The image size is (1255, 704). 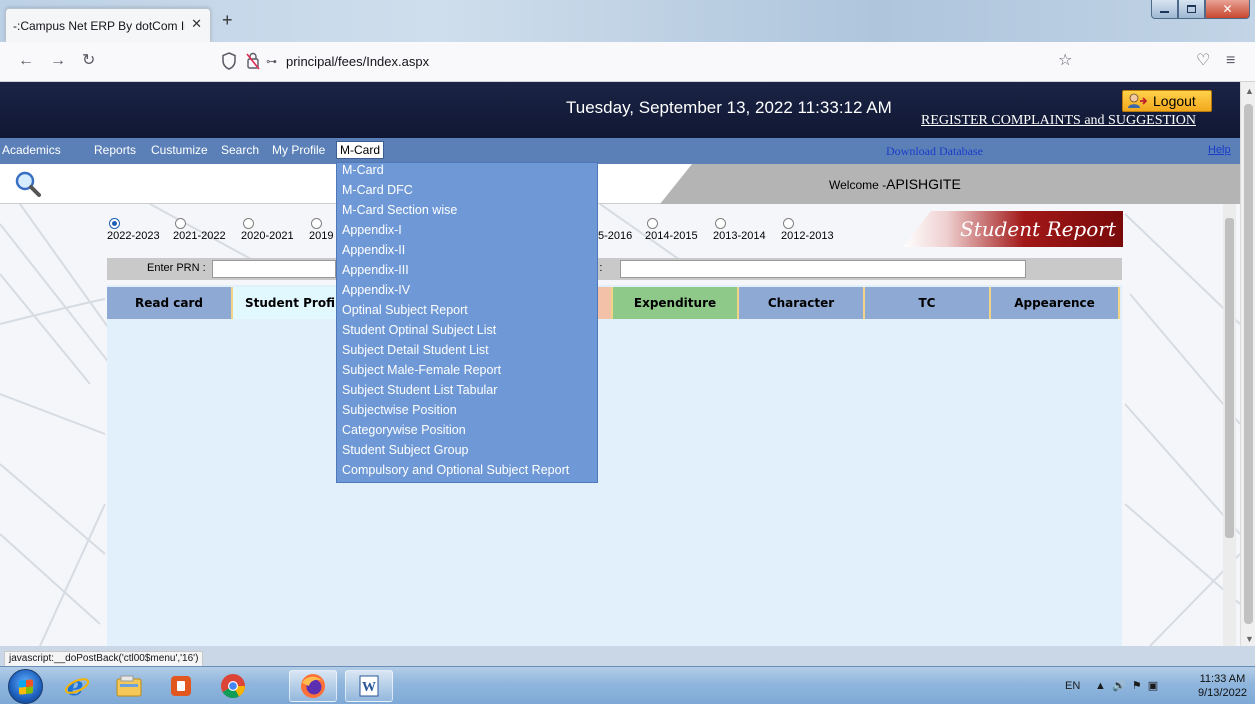 What do you see at coordinates (419, 390) in the screenshot?
I see `dropdown-item-subject-student-list-tabular: Subject Student List Tabular` at bounding box center [419, 390].